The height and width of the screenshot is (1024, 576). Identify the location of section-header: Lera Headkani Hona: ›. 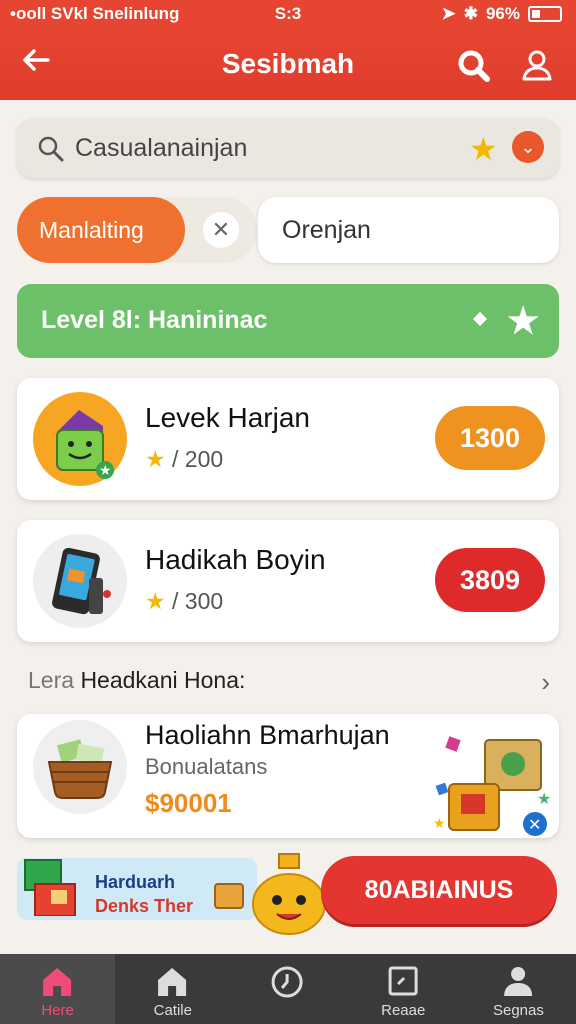
(289, 683).